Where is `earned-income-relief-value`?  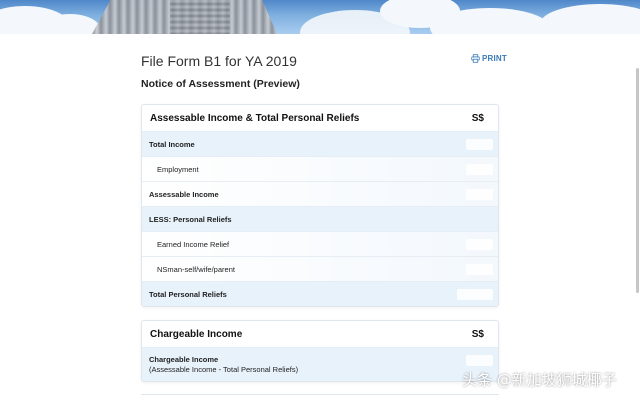
earned-income-relief-value is located at coordinates (479, 244).